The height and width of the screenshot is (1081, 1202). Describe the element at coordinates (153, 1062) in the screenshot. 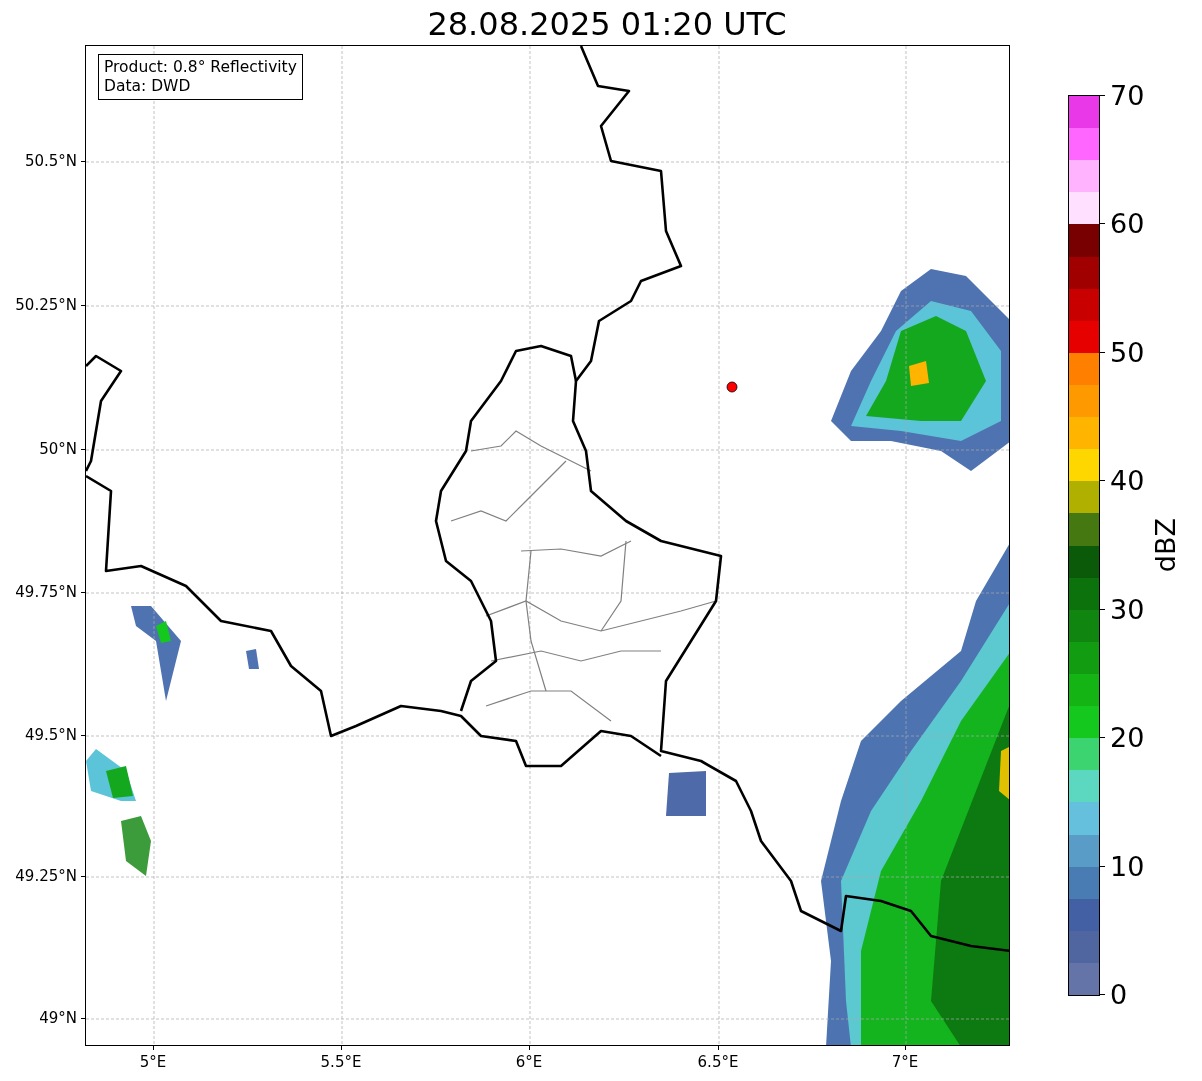

I see `longitude-label: 5°E` at that location.